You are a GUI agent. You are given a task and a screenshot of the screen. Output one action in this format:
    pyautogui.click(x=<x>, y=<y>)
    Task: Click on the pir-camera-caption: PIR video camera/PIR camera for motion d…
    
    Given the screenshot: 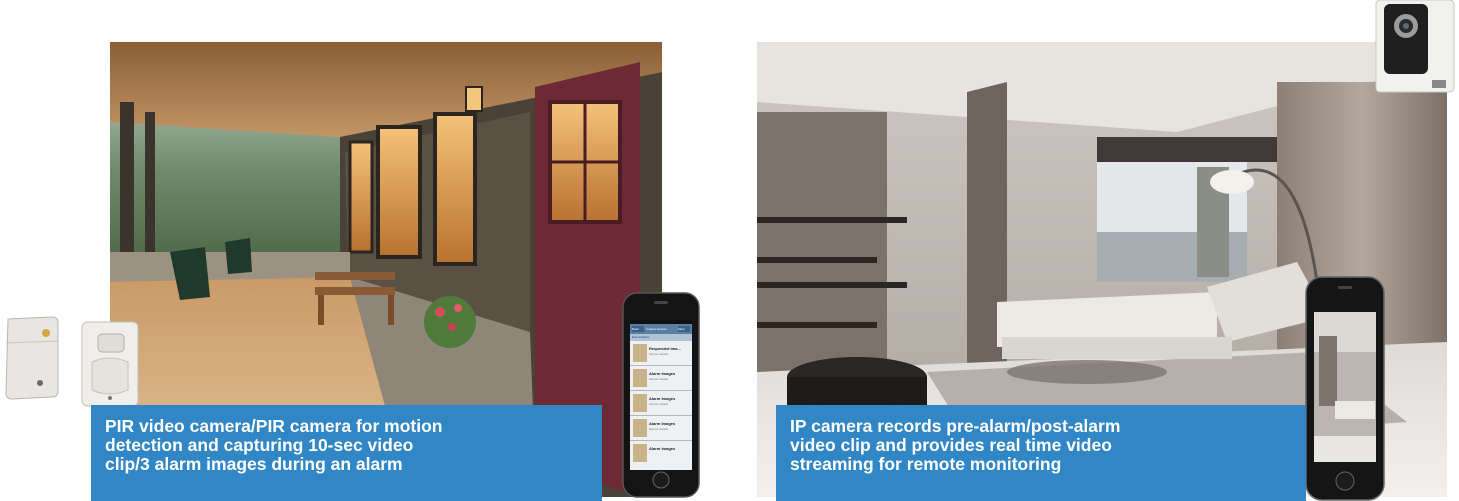 What is the action you would take?
    pyautogui.click(x=346, y=453)
    